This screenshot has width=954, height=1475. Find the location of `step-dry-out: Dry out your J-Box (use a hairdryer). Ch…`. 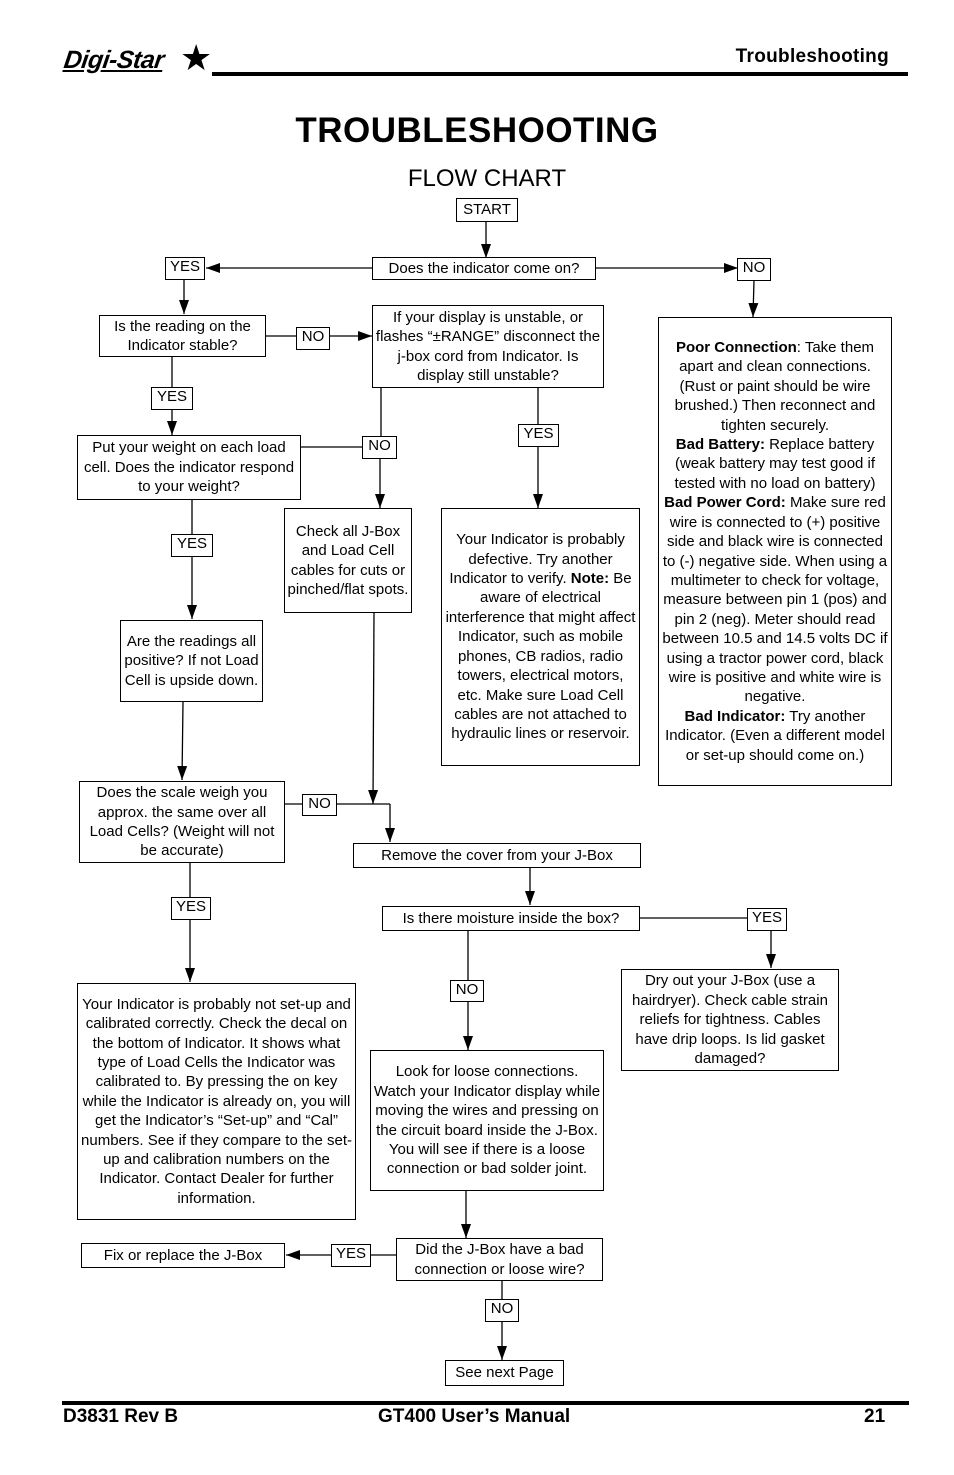

step-dry-out: Dry out your J-Box (use a hairdryer). Ch… is located at coordinates (730, 1020).